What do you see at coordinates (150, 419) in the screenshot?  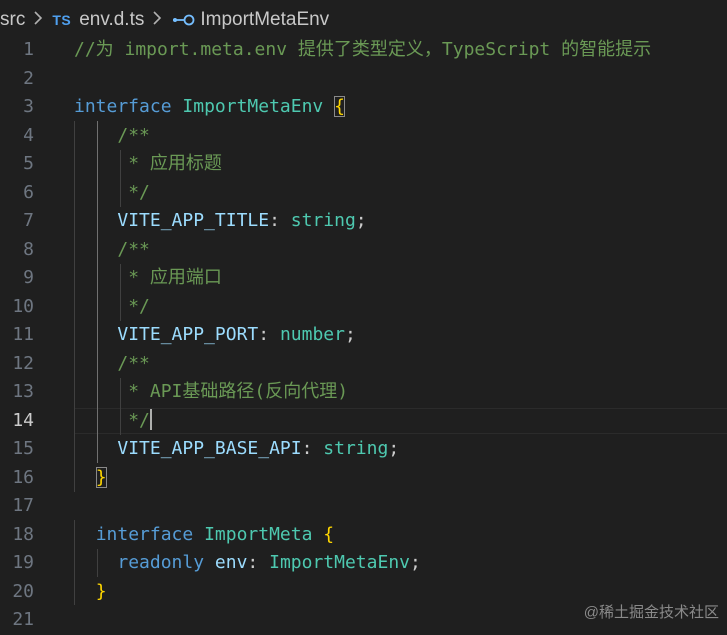 I see `text-cursor` at bounding box center [150, 419].